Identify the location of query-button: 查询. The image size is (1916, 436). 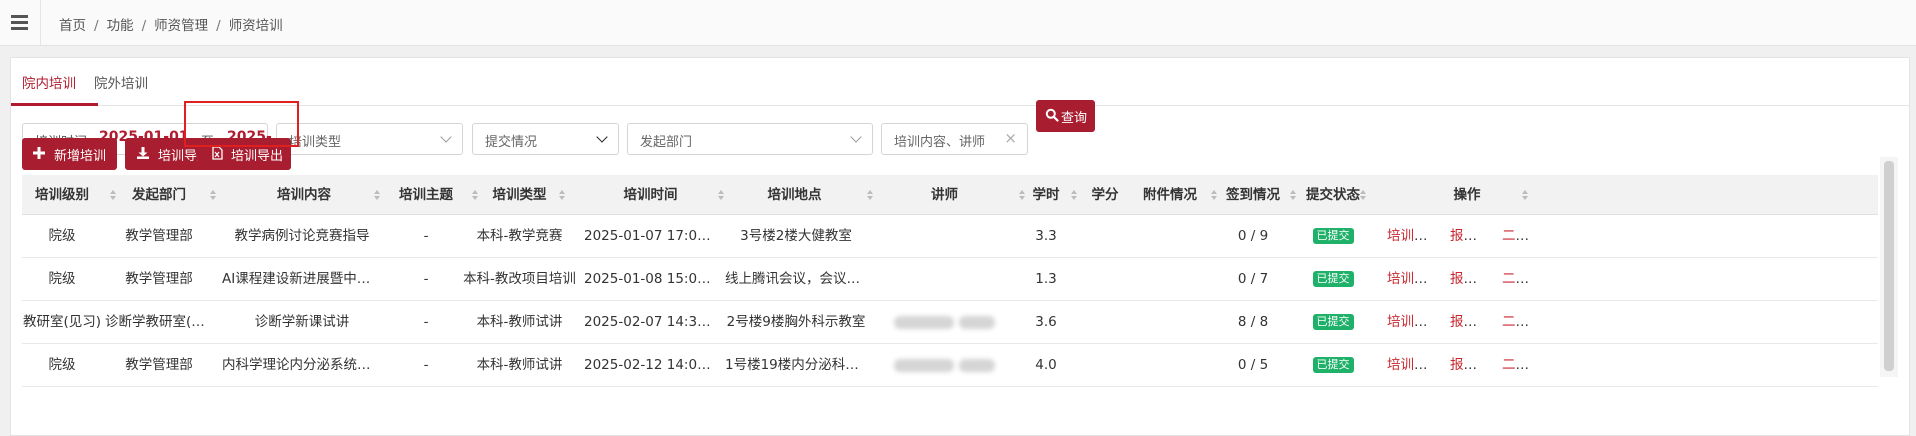
(1065, 116).